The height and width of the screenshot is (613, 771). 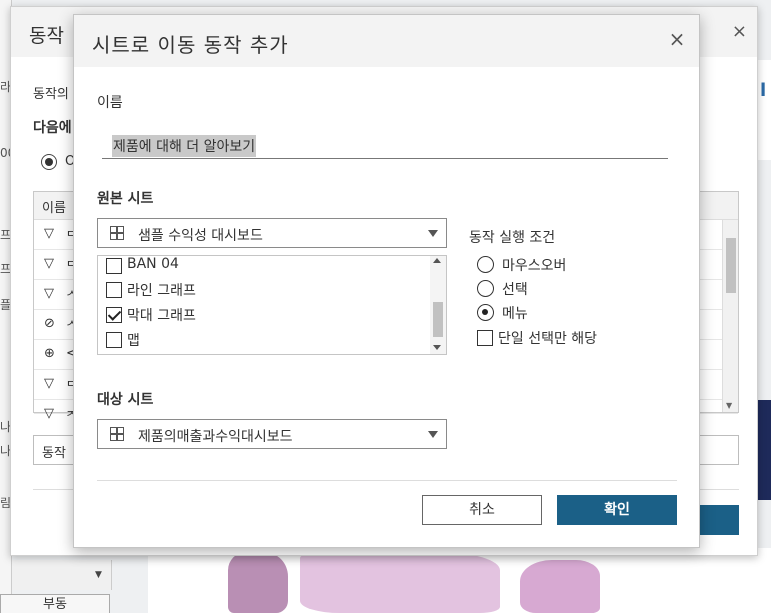 I want to click on scroll-down-icon, so click(x=437, y=347).